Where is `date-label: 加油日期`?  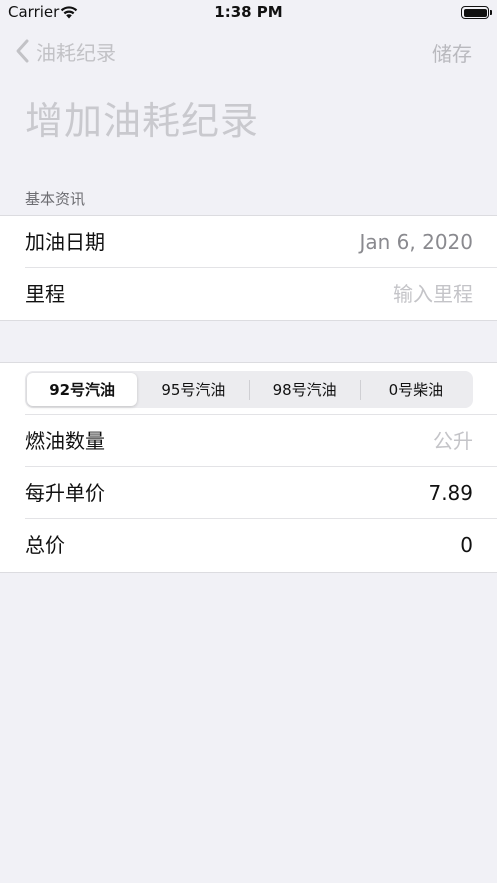 date-label: 加油日期 is located at coordinates (65, 242).